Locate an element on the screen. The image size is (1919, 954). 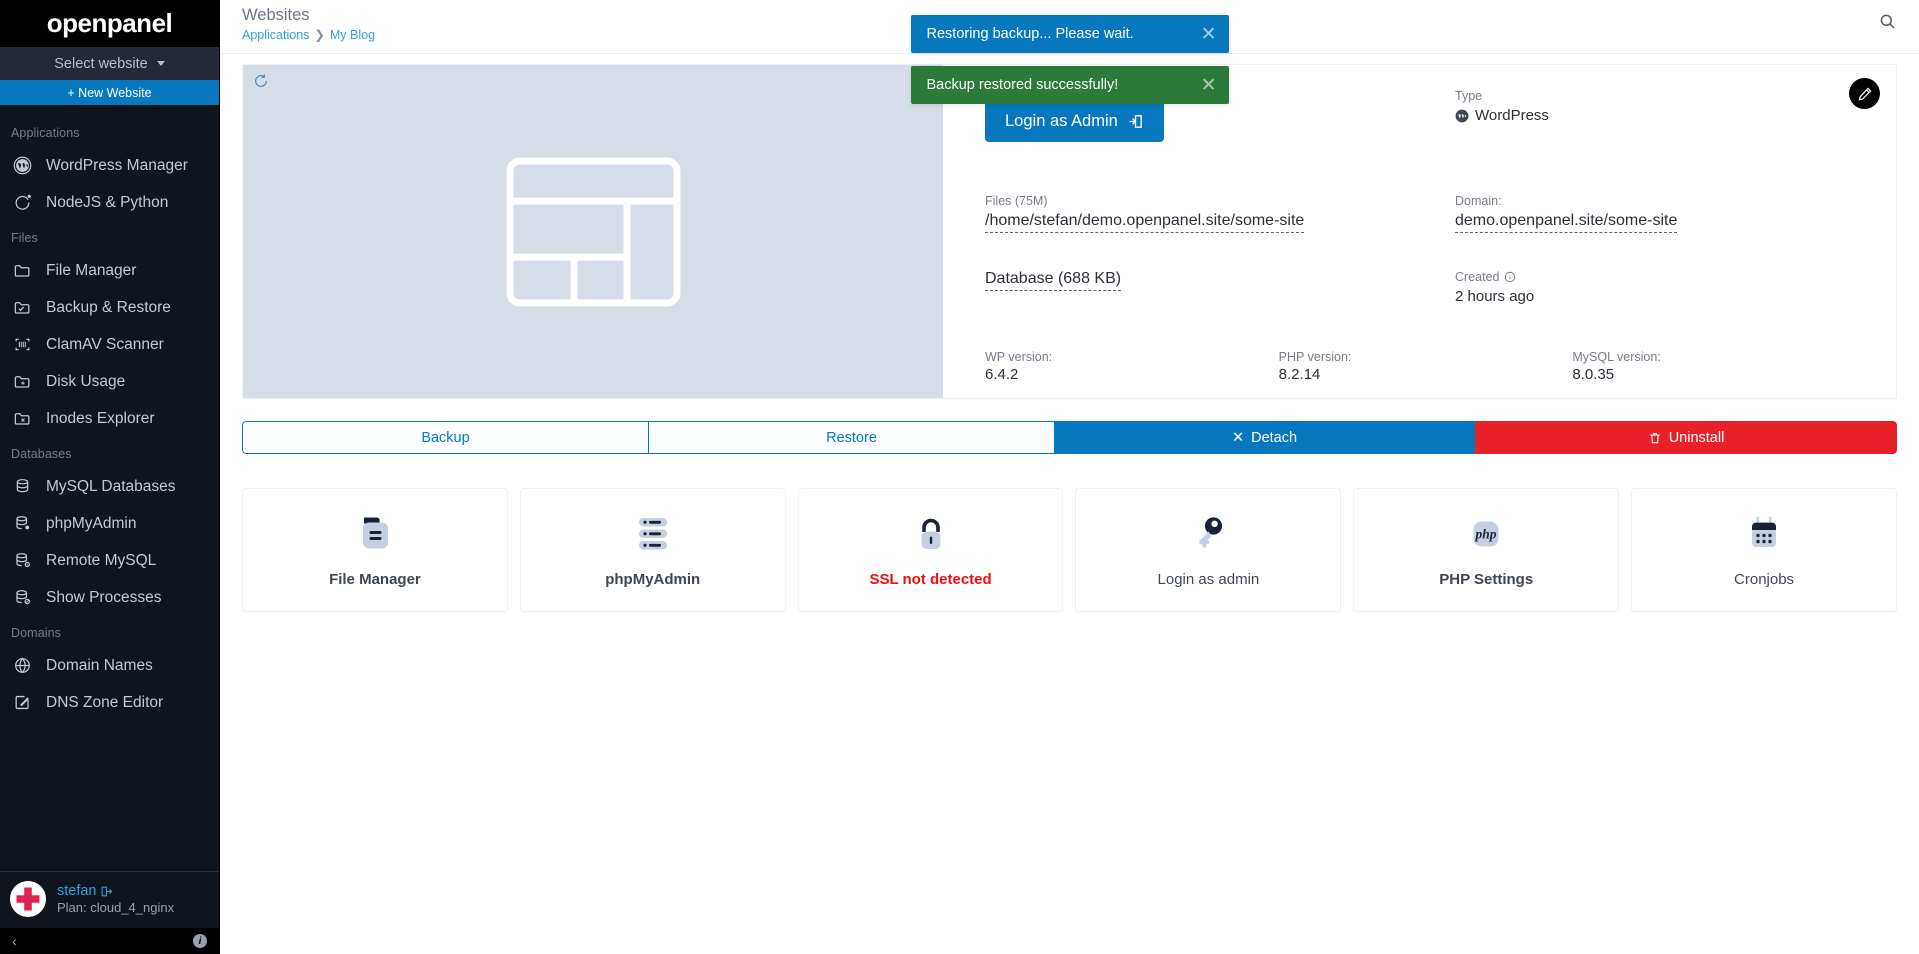
sidebar-item-wordpress-manager: WordPress Manager is located at coordinates (109, 165).